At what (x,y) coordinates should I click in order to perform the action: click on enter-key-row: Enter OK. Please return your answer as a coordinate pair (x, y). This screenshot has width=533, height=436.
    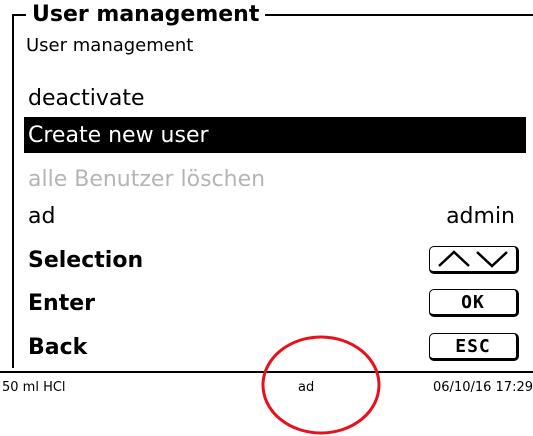
    Looking at the image, I should click on (271, 303).